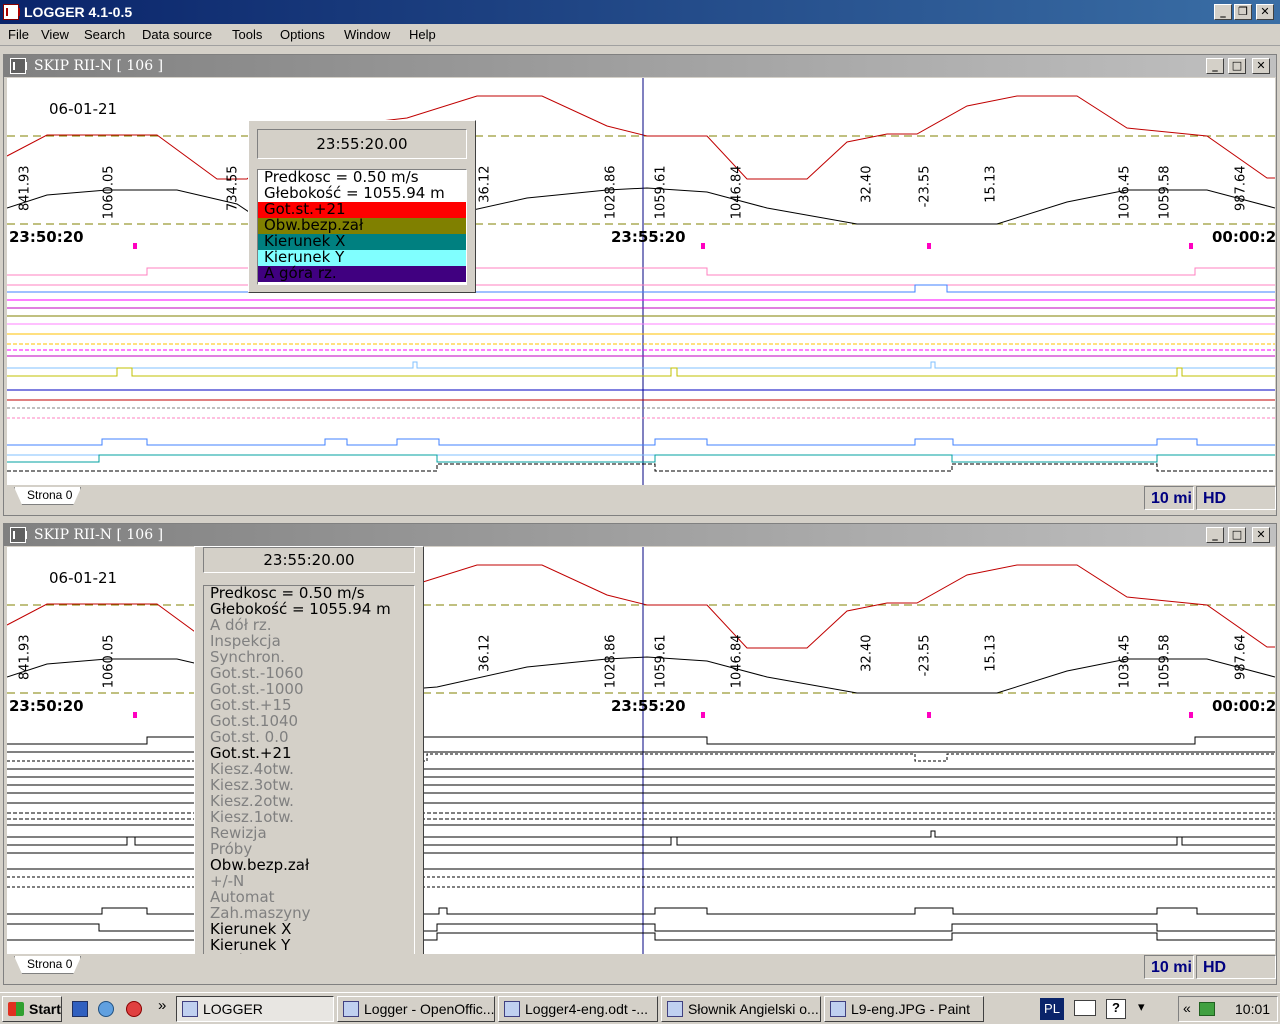 The height and width of the screenshot is (1024, 1280). I want to click on signal-item: A góra rz., so click(362, 274).